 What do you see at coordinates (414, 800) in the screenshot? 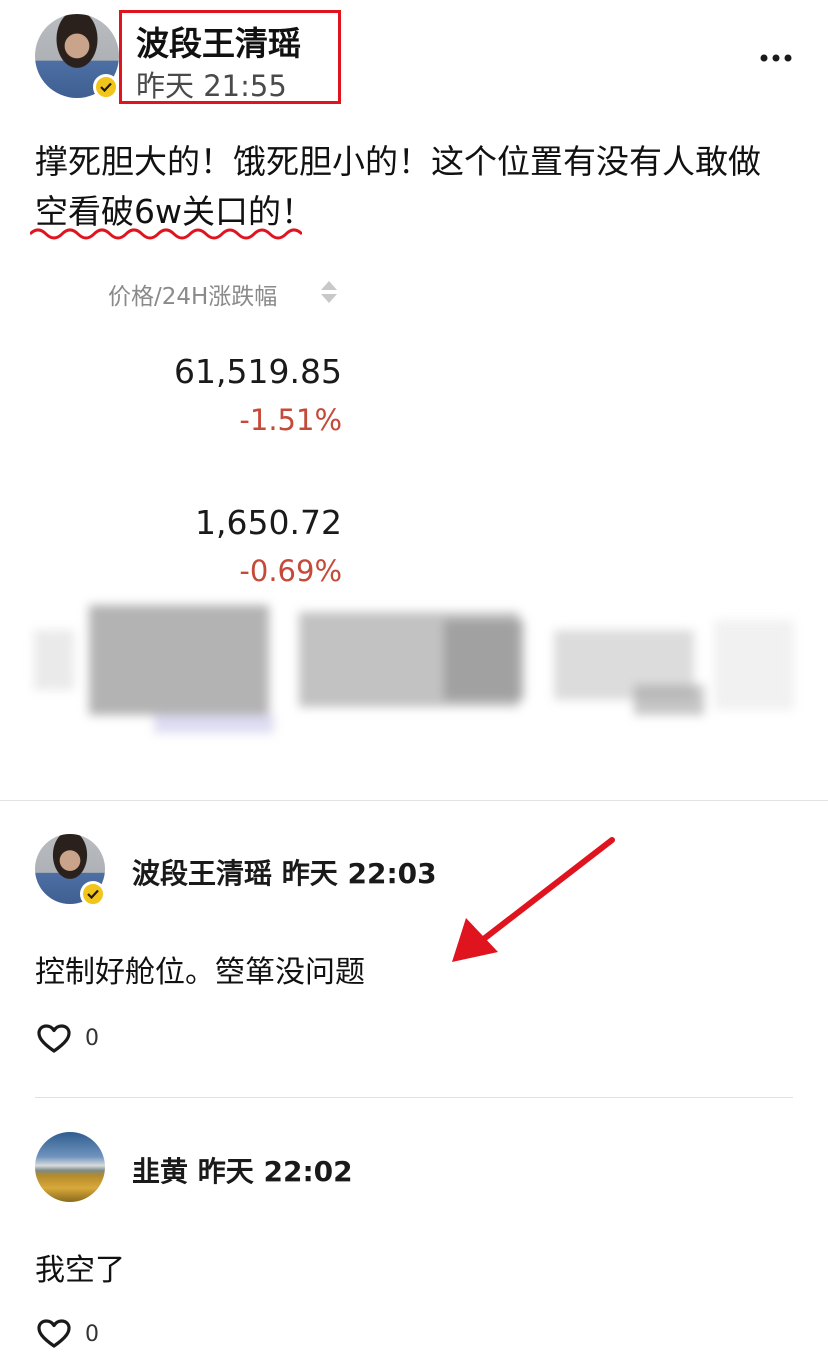
I see `section-divider` at bounding box center [414, 800].